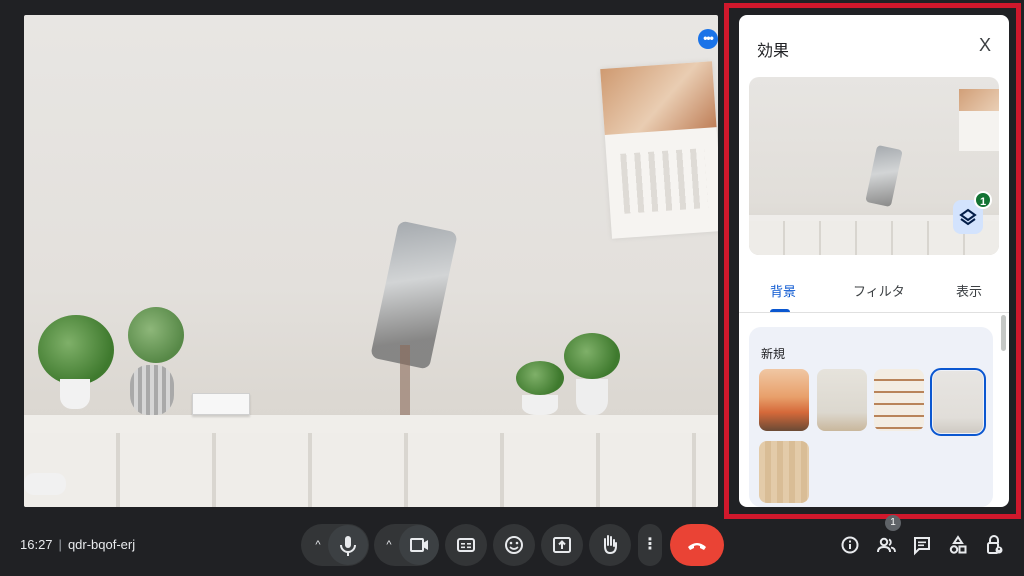 Image resolution: width=1024 pixels, height=576 pixels. I want to click on chat-button, so click(922, 545).